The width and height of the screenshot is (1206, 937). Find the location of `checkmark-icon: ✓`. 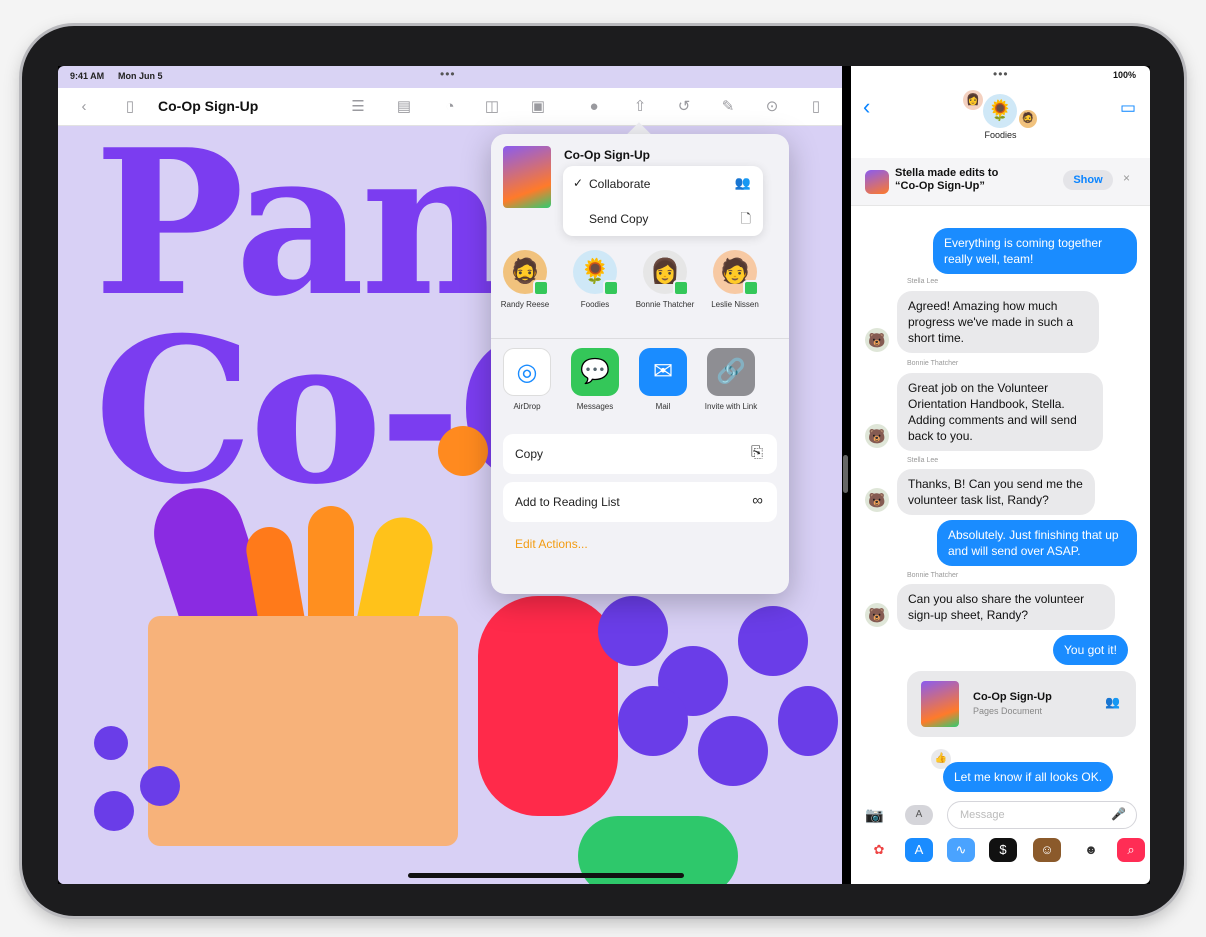

checkmark-icon: ✓ is located at coordinates (578, 183).